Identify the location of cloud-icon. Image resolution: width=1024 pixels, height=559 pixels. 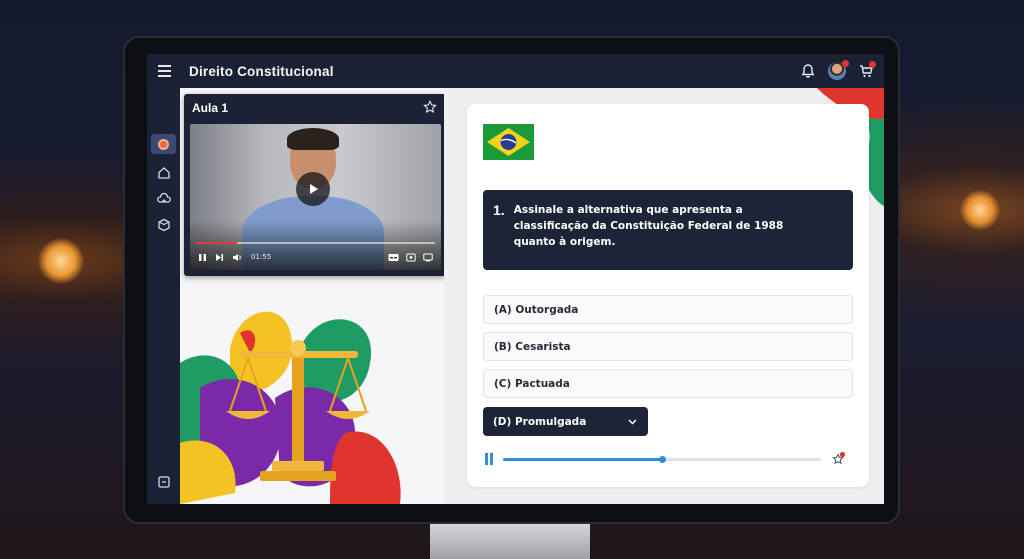
(163, 197).